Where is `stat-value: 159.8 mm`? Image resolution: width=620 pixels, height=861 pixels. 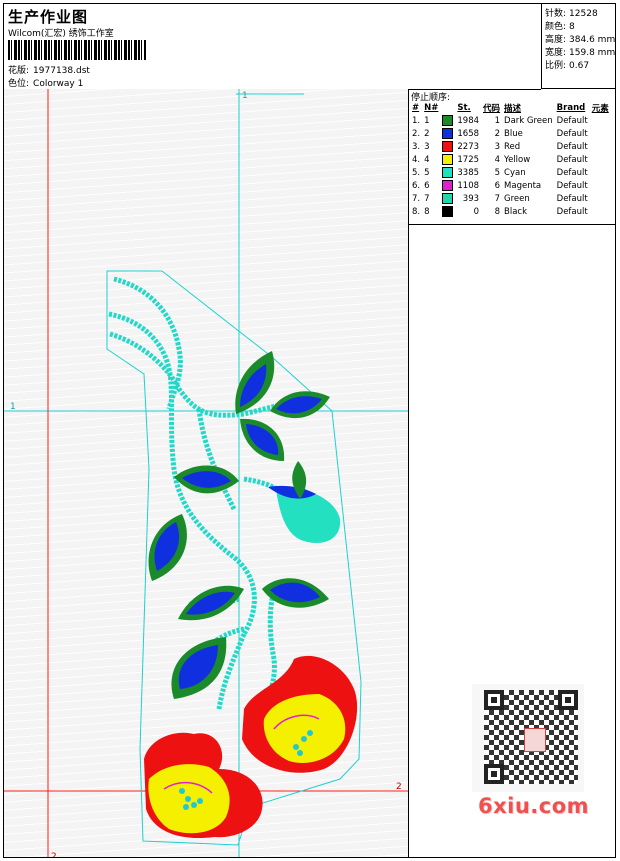
stat-value: 159.8 mm is located at coordinates (592, 53).